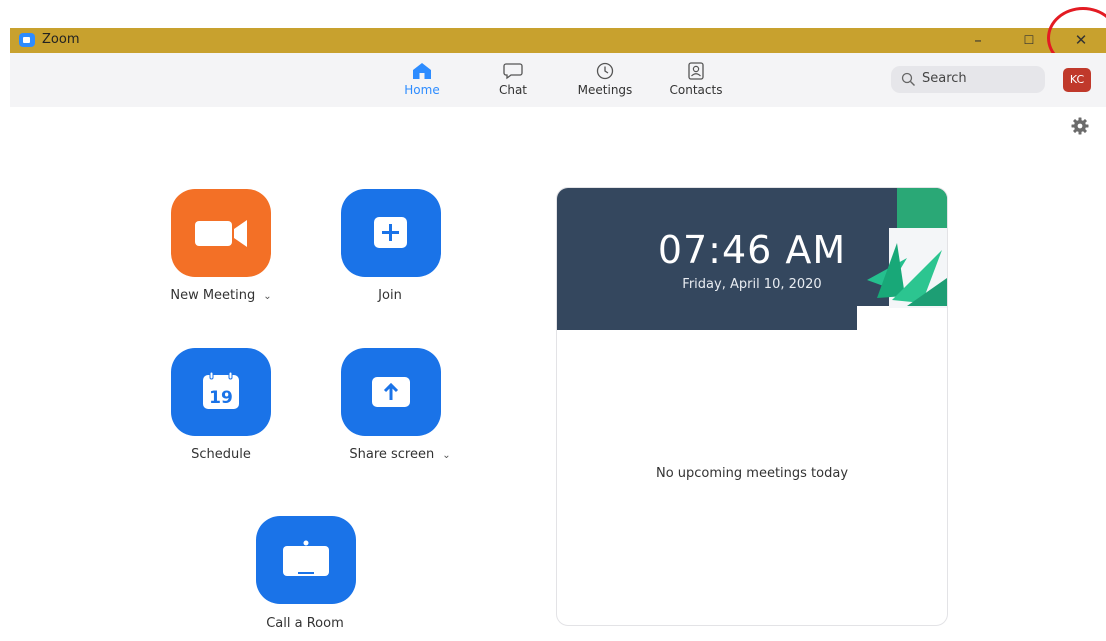 Image resolution: width=1106 pixels, height=641 pixels. I want to click on plus-icon, so click(390, 232).